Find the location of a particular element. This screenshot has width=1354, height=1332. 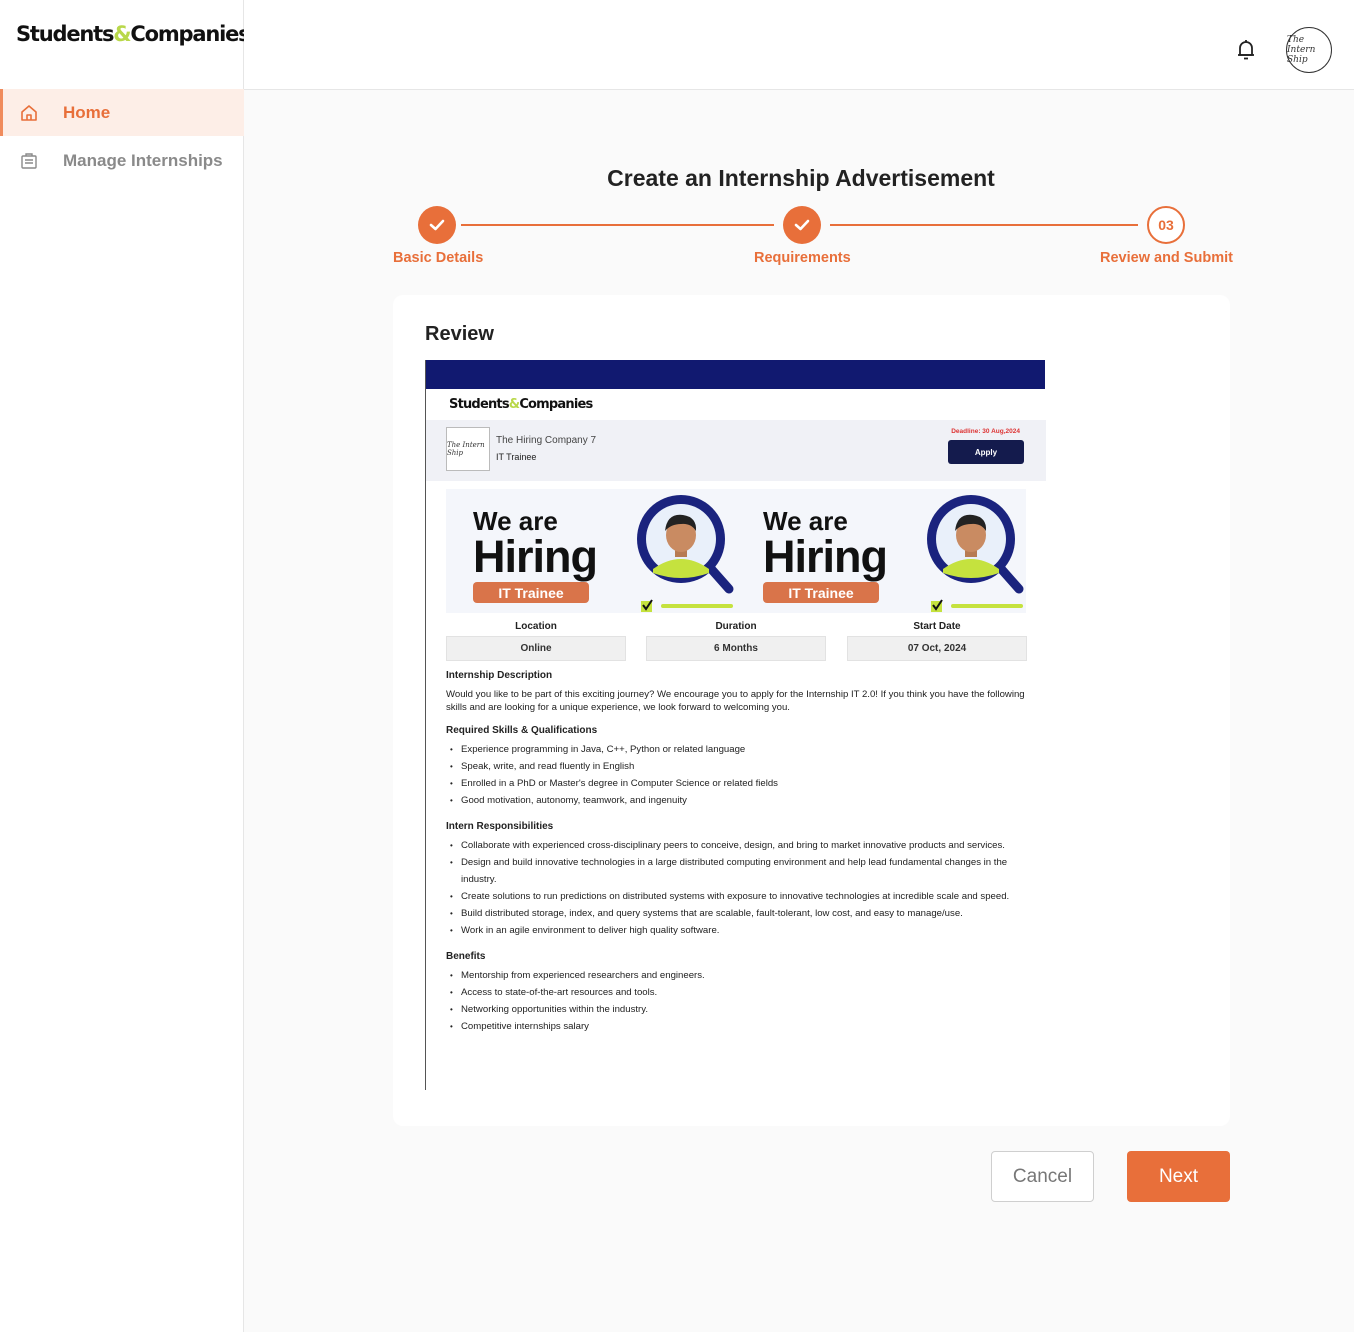

page-title: Create an Internship Advertisement is located at coordinates (801, 178).